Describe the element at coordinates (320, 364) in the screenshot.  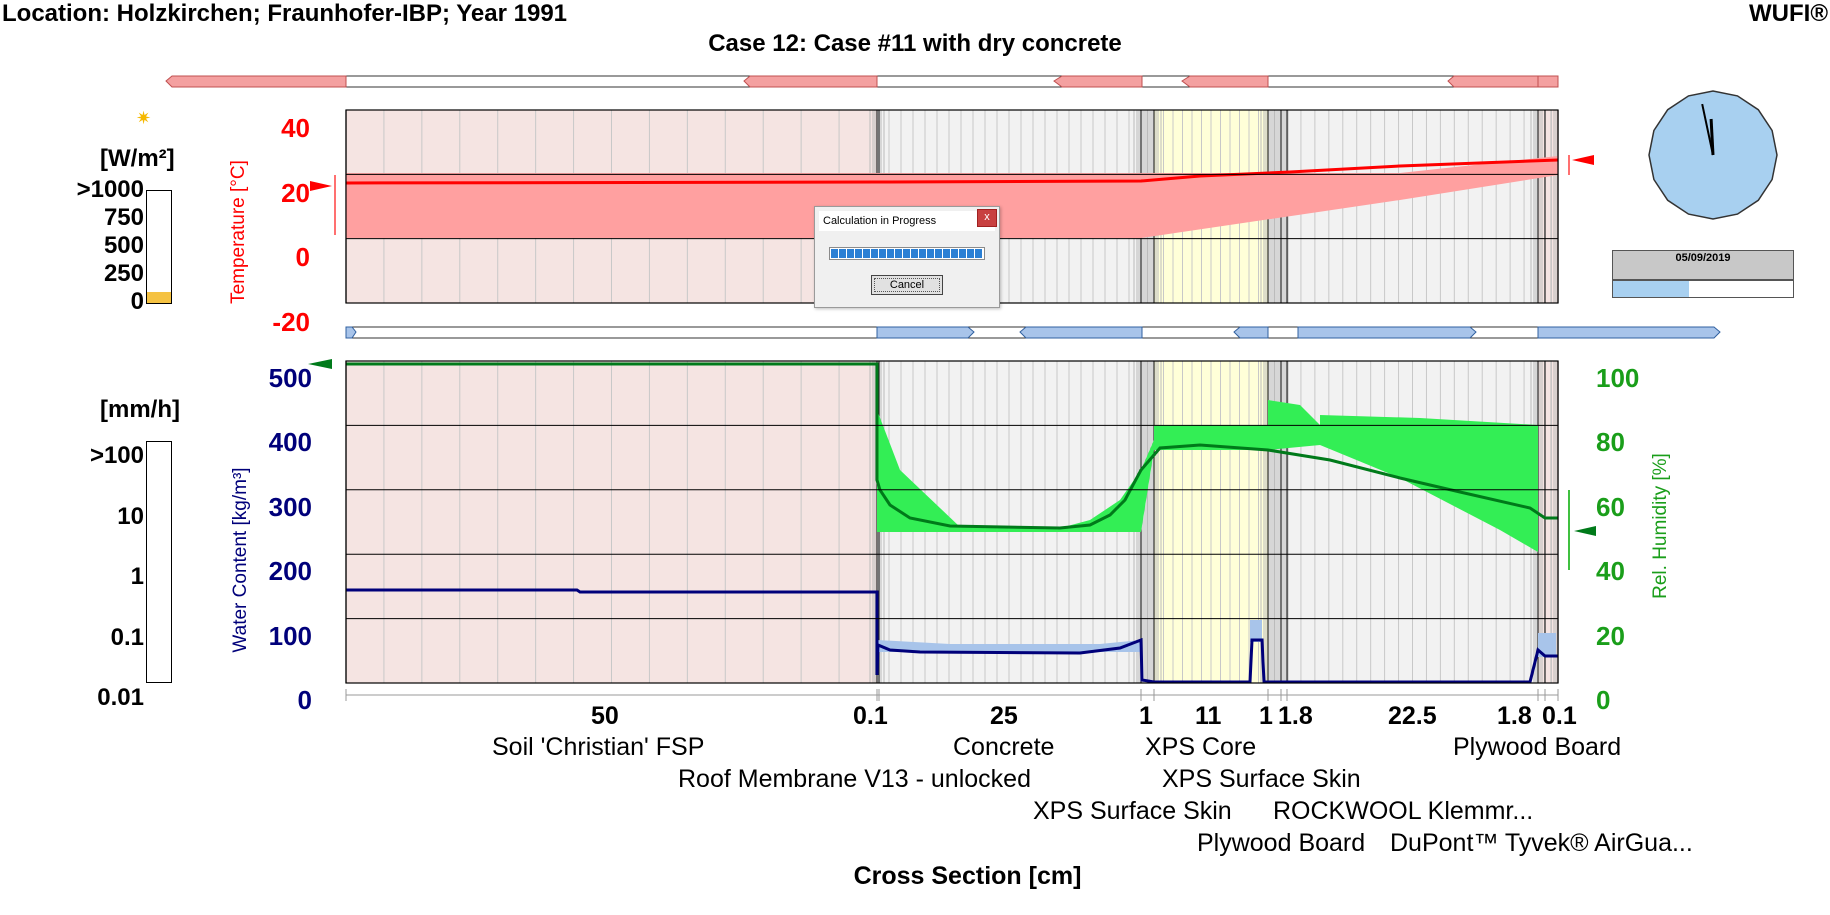
I see `water-content-left-marker` at that location.